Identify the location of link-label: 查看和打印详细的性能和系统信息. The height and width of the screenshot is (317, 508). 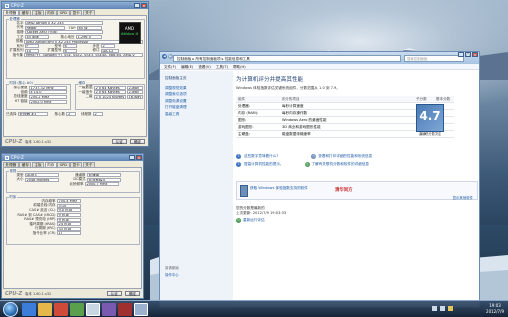
(345, 156).